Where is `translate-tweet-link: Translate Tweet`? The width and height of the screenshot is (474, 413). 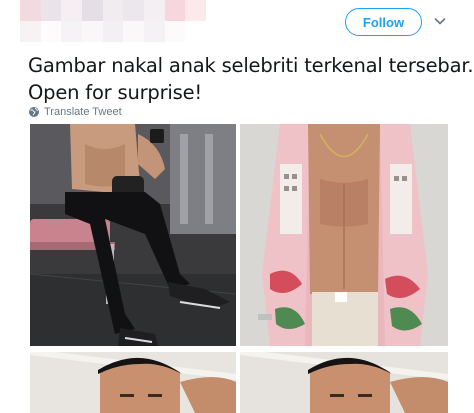 translate-tweet-link: Translate Tweet is located at coordinates (75, 112).